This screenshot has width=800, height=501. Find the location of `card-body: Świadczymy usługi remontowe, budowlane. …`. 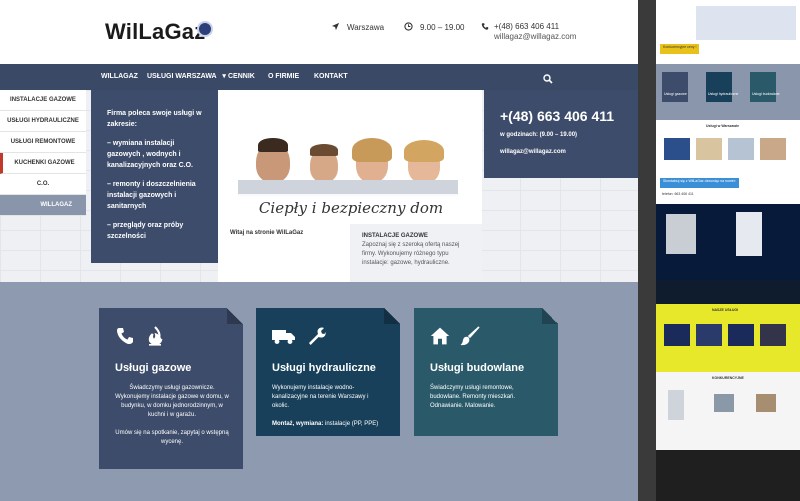

card-body: Świadczymy usługi remontowe, budowlane. … is located at coordinates (487, 397).